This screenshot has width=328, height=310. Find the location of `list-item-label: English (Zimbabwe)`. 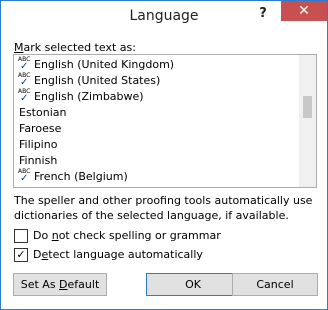

list-item-label: English (Zimbabwe) is located at coordinates (89, 96).